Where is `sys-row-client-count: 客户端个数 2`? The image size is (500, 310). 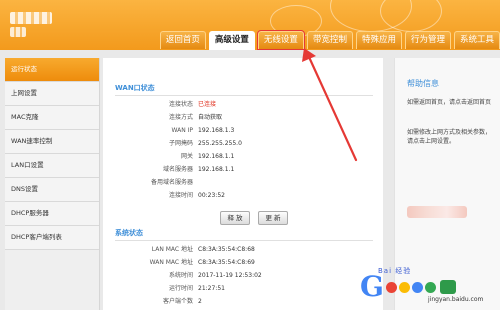
sys-row-client-count: 客户端个数 2 is located at coordinates (243, 302).